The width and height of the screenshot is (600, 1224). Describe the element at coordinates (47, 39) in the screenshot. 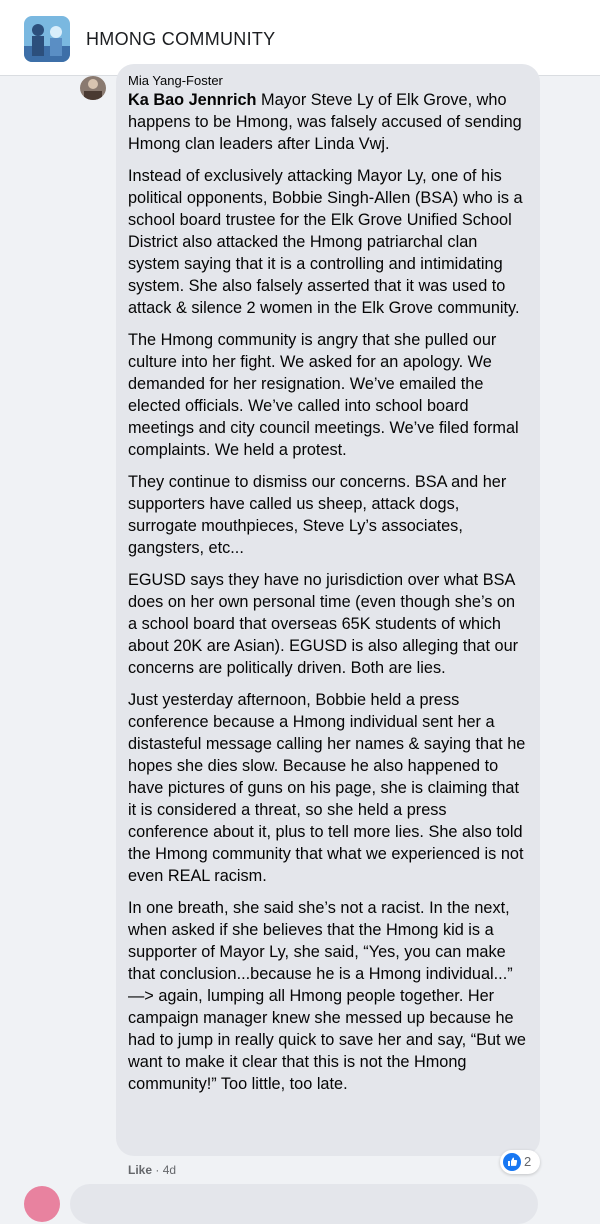

I see `group-avatar` at that location.